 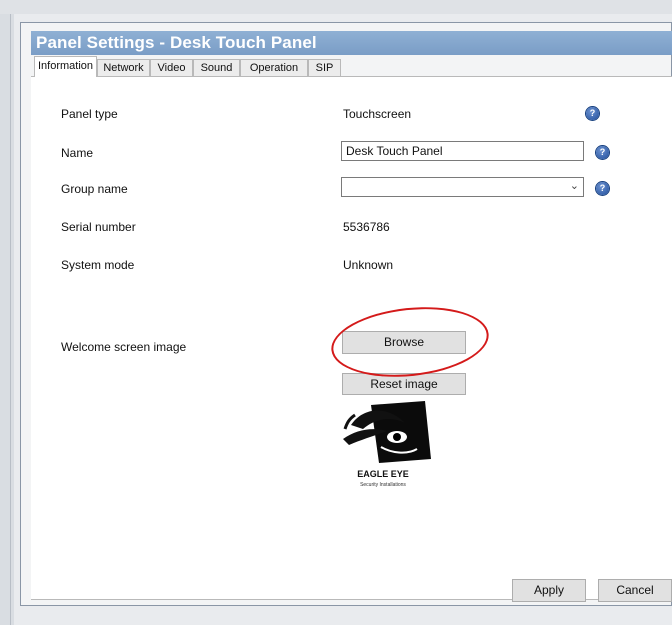 What do you see at coordinates (171, 67) in the screenshot?
I see `tab-video: Video` at bounding box center [171, 67].